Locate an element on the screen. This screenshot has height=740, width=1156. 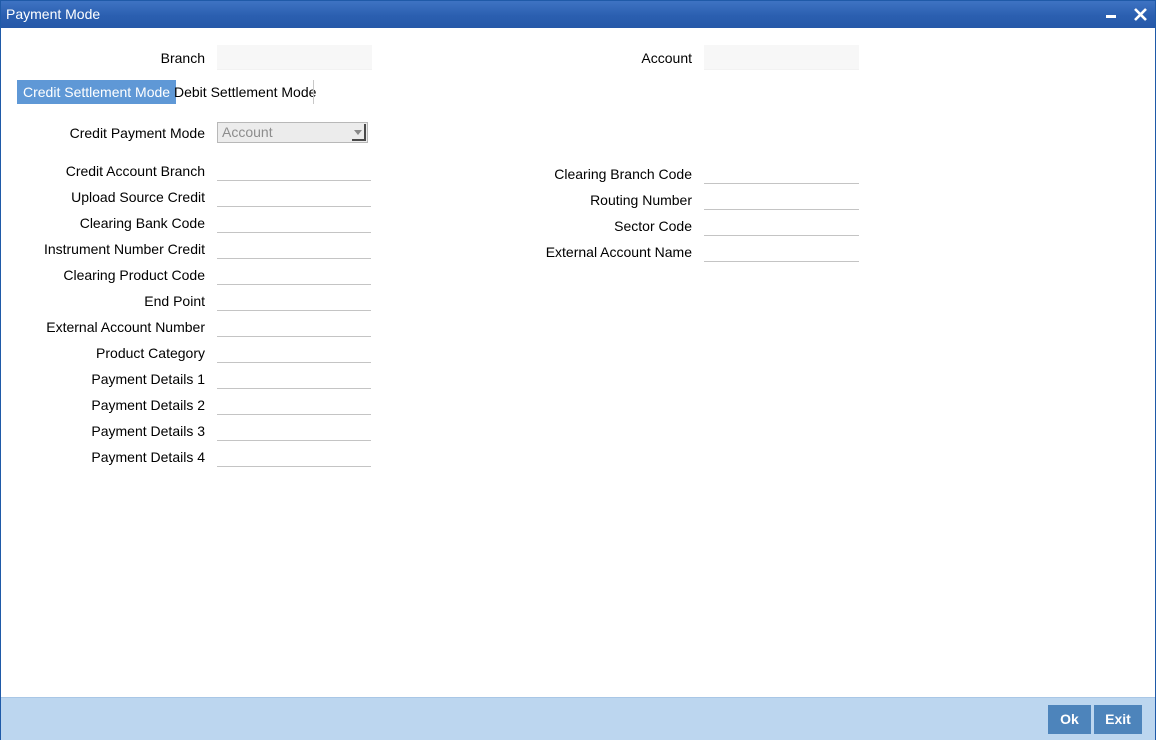
upload-source-credit-label: Upload Source Credit is located at coordinates (138, 197).